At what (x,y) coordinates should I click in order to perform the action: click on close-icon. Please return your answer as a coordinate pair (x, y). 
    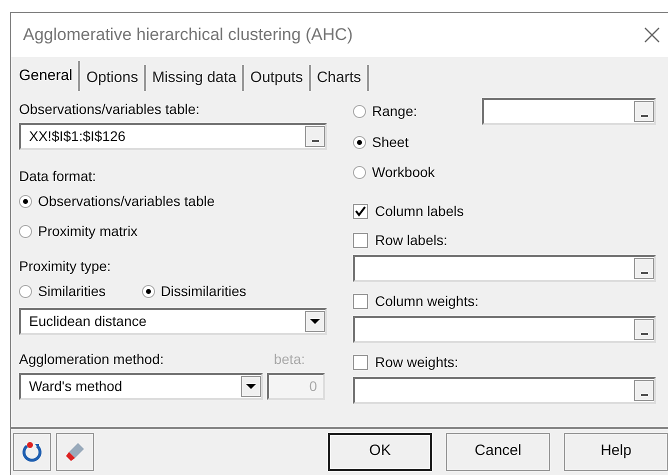
    Looking at the image, I should click on (652, 35).